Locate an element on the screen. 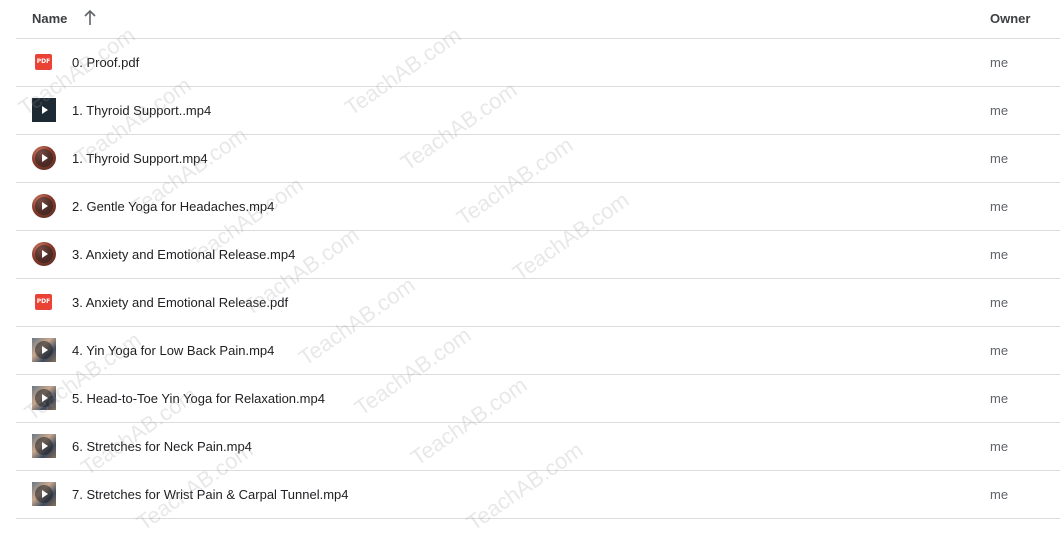 Image resolution: width=1060 pixels, height=537 pixels. owner-column-header: Owner is located at coordinates (1010, 18).